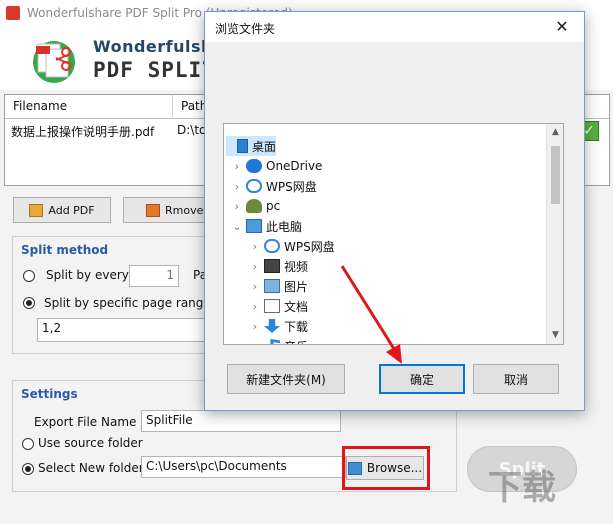 This screenshot has height=524, width=613. I want to click on tree-item: › pc, so click(332, 206).